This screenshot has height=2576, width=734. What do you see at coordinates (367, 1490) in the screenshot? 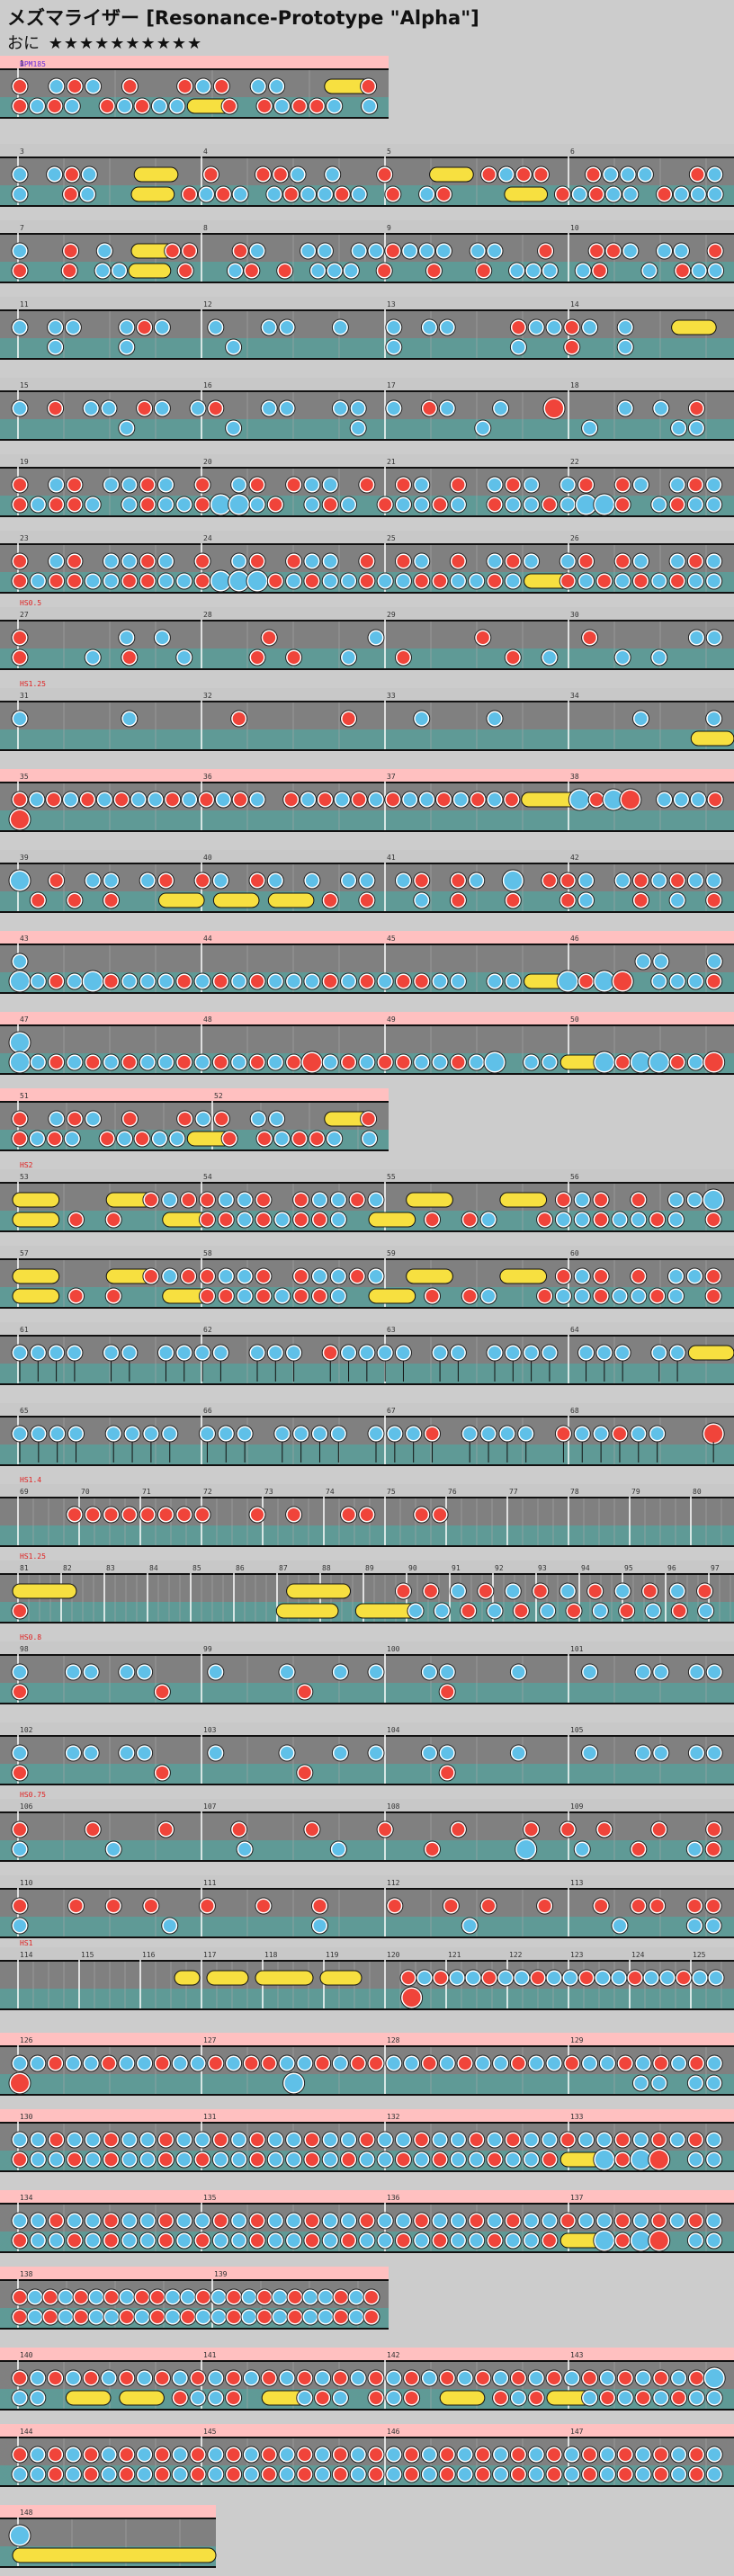
I see `bar-strip` at bounding box center [367, 1490].